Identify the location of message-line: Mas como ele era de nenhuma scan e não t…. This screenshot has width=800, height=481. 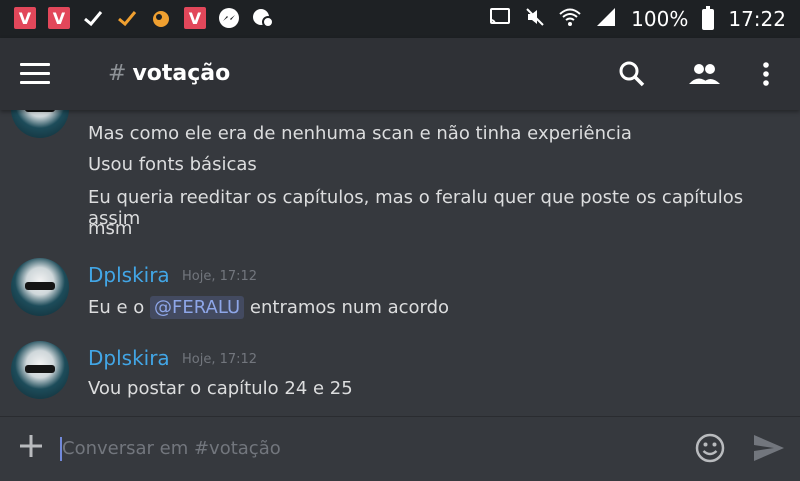
(360, 133).